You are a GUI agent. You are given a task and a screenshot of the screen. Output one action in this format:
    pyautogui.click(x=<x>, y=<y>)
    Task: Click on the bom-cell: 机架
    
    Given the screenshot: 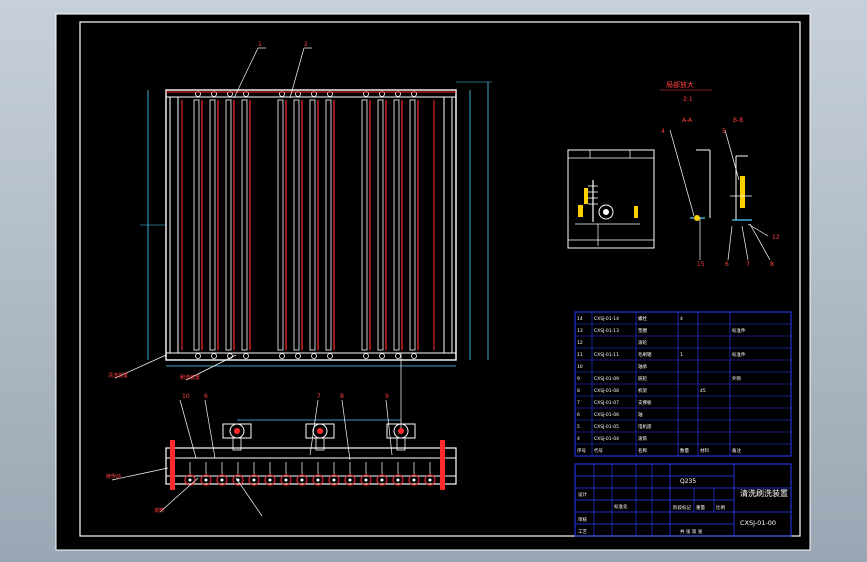 What is the action you would take?
    pyautogui.click(x=642, y=390)
    